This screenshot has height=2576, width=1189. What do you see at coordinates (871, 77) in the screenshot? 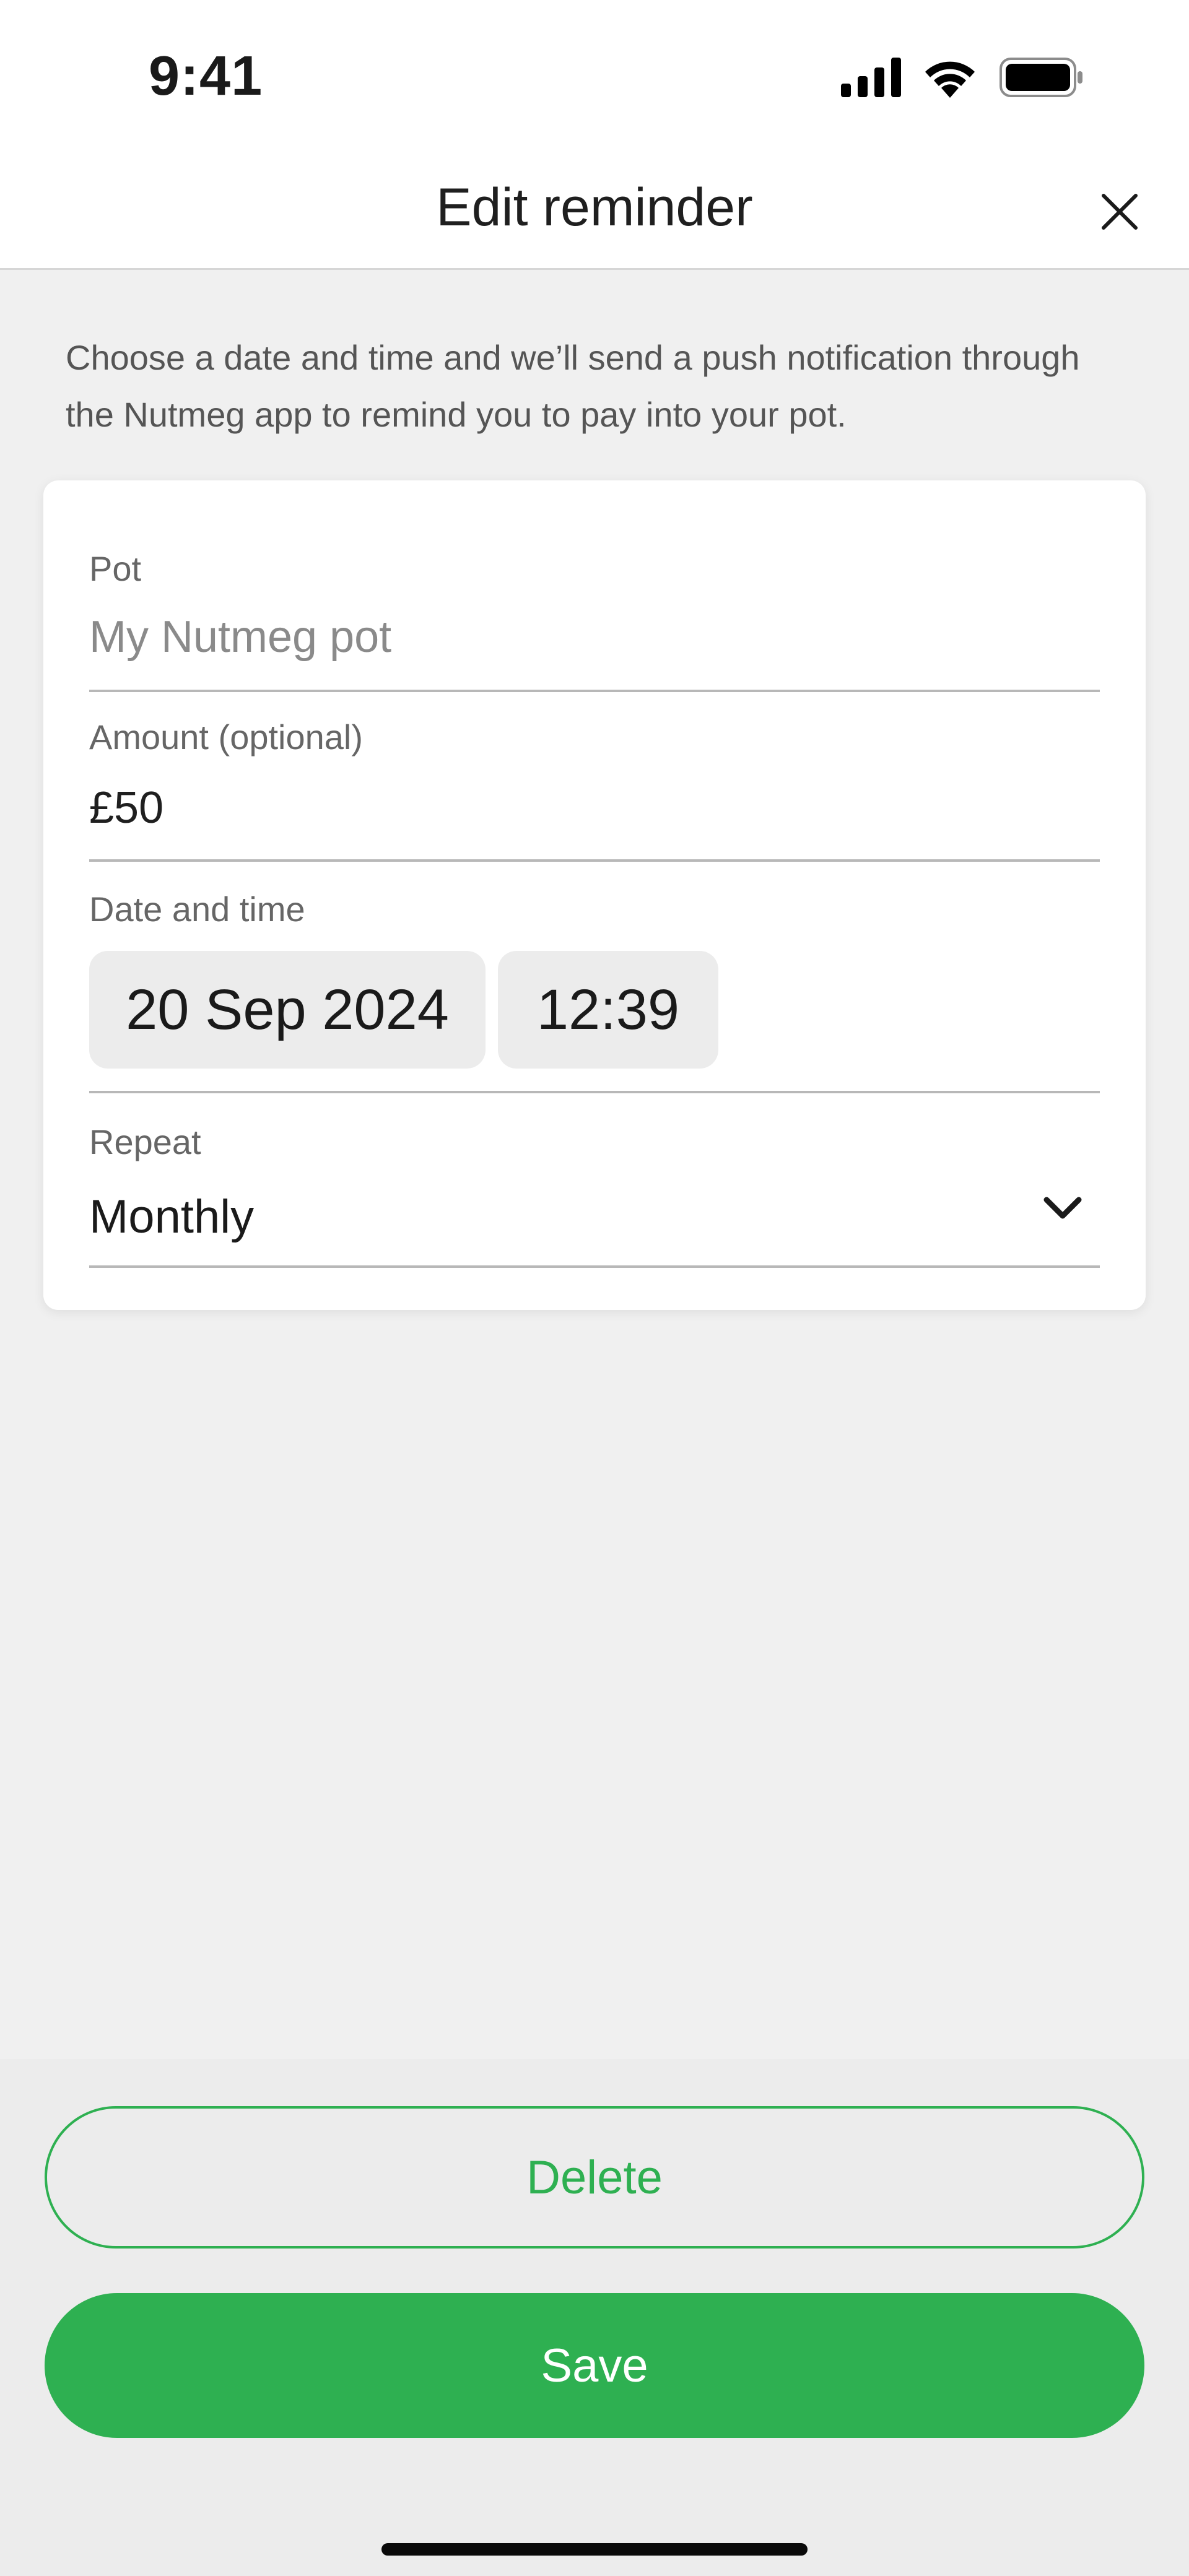
I see `signal-icon` at bounding box center [871, 77].